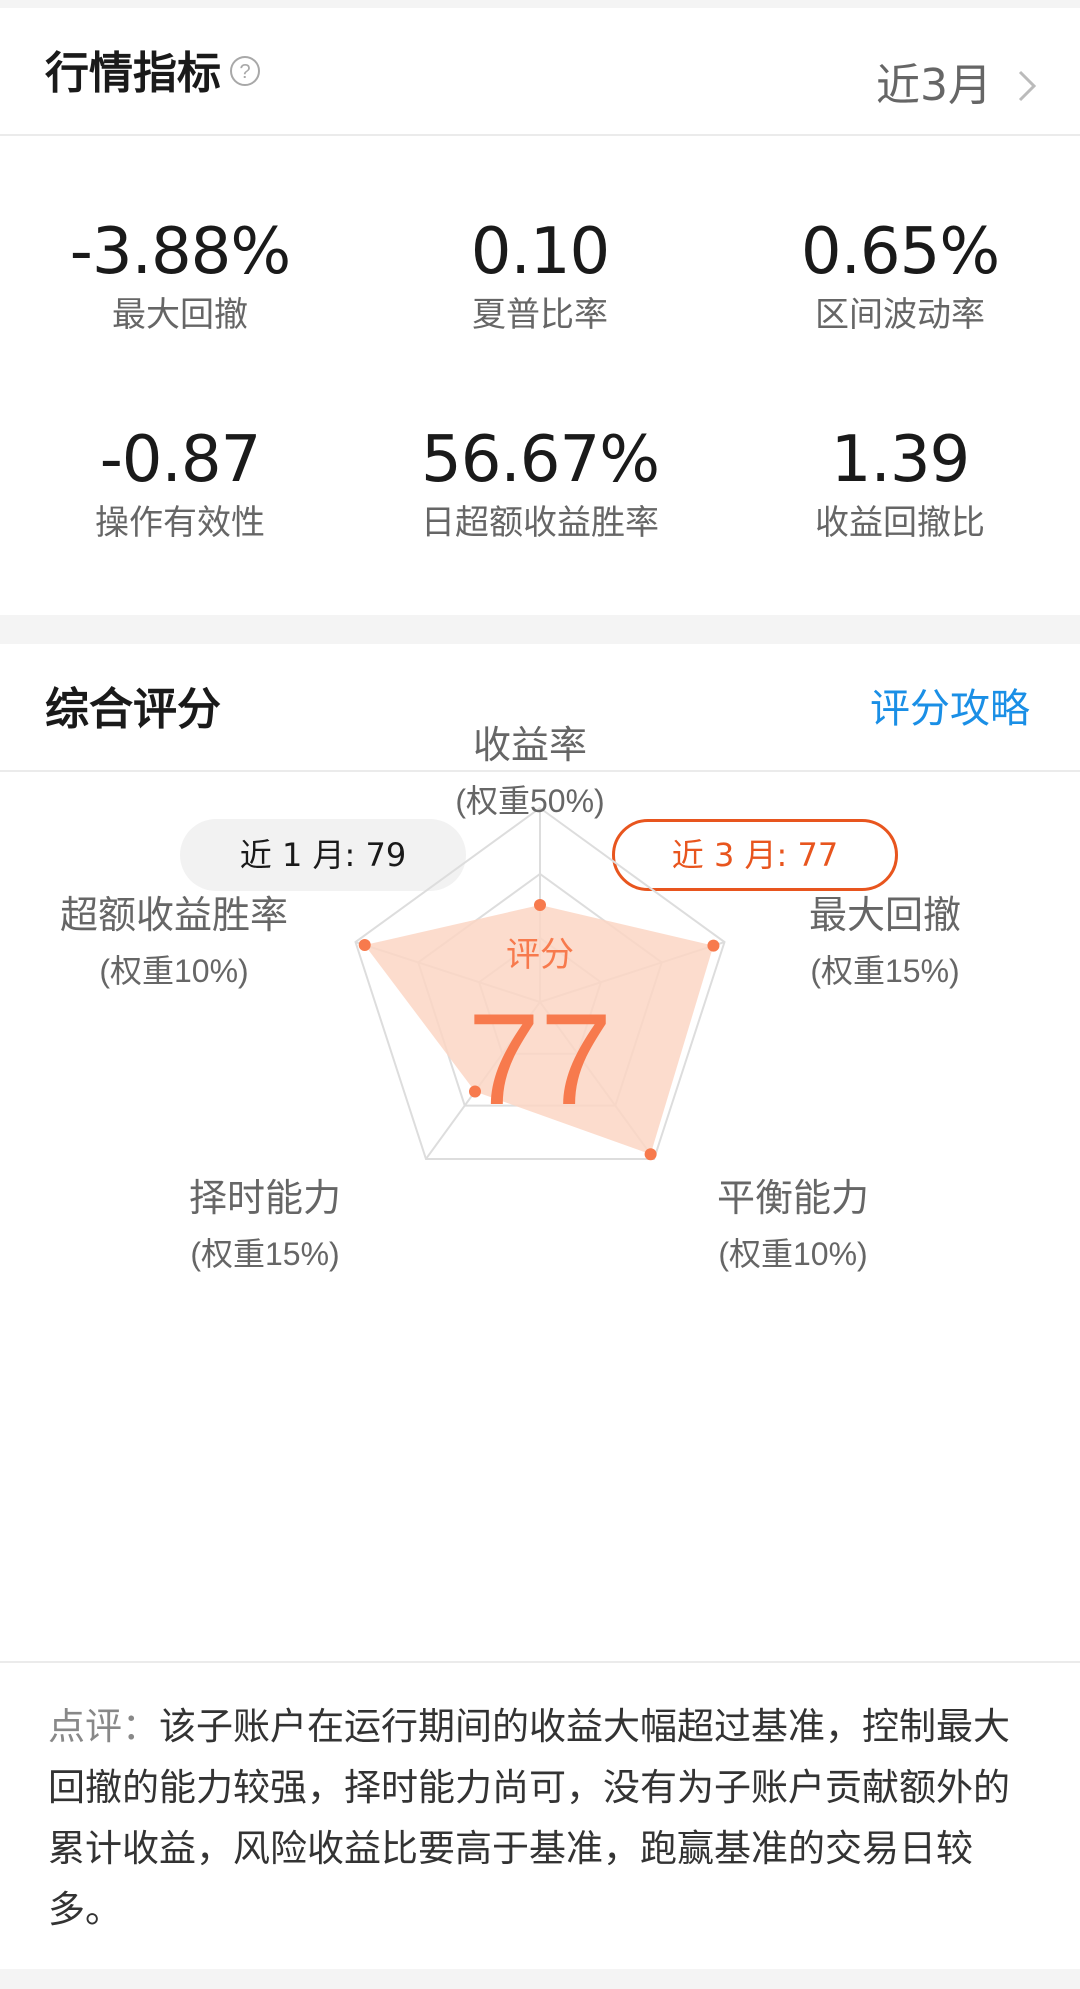  I want to click on dimension-weight-balance: (权重10%), so click(792, 1254).